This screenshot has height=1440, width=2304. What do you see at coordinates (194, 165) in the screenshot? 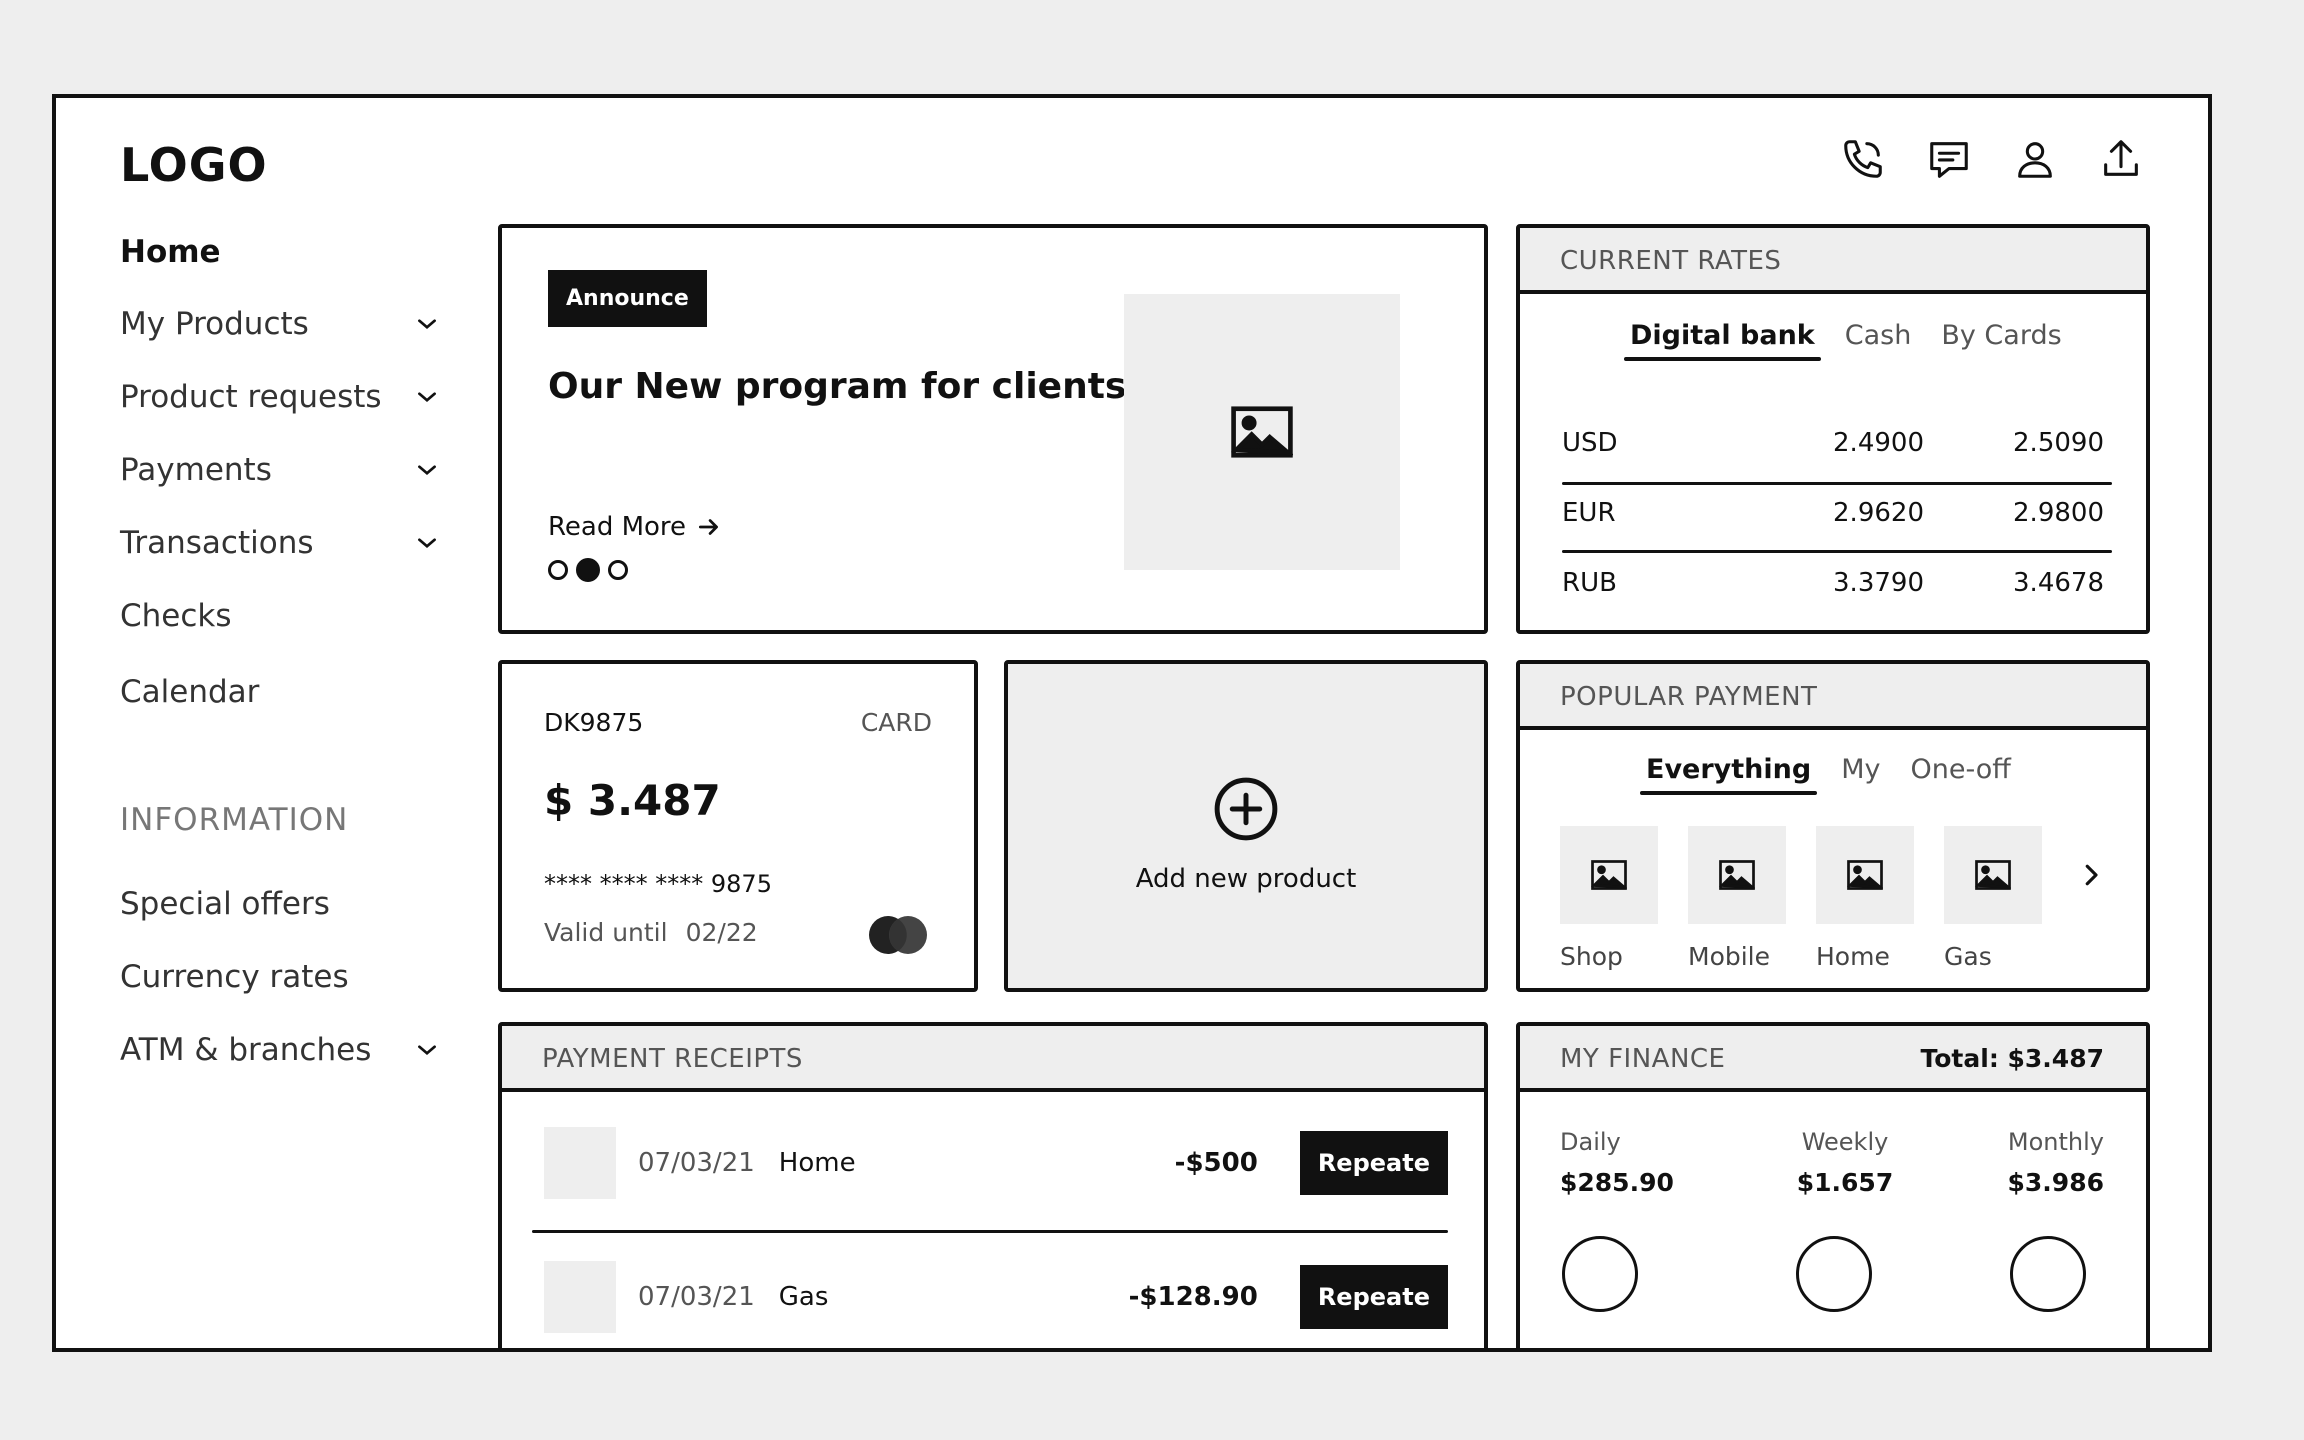
I see `logo: LOGO` at bounding box center [194, 165].